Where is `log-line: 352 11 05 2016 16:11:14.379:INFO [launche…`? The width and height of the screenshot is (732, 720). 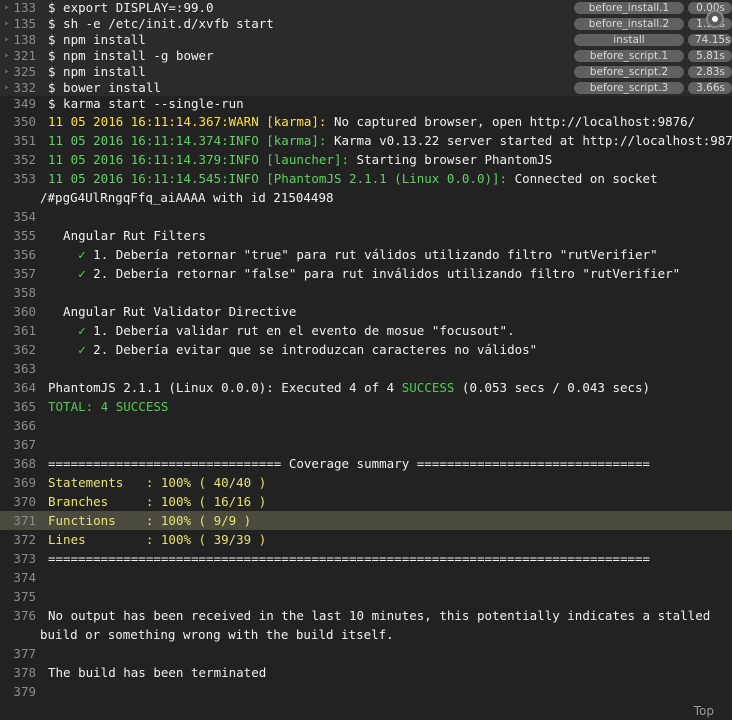 log-line: 352 11 05 2016 16:11:14.379:INFO [launche… is located at coordinates (366, 159).